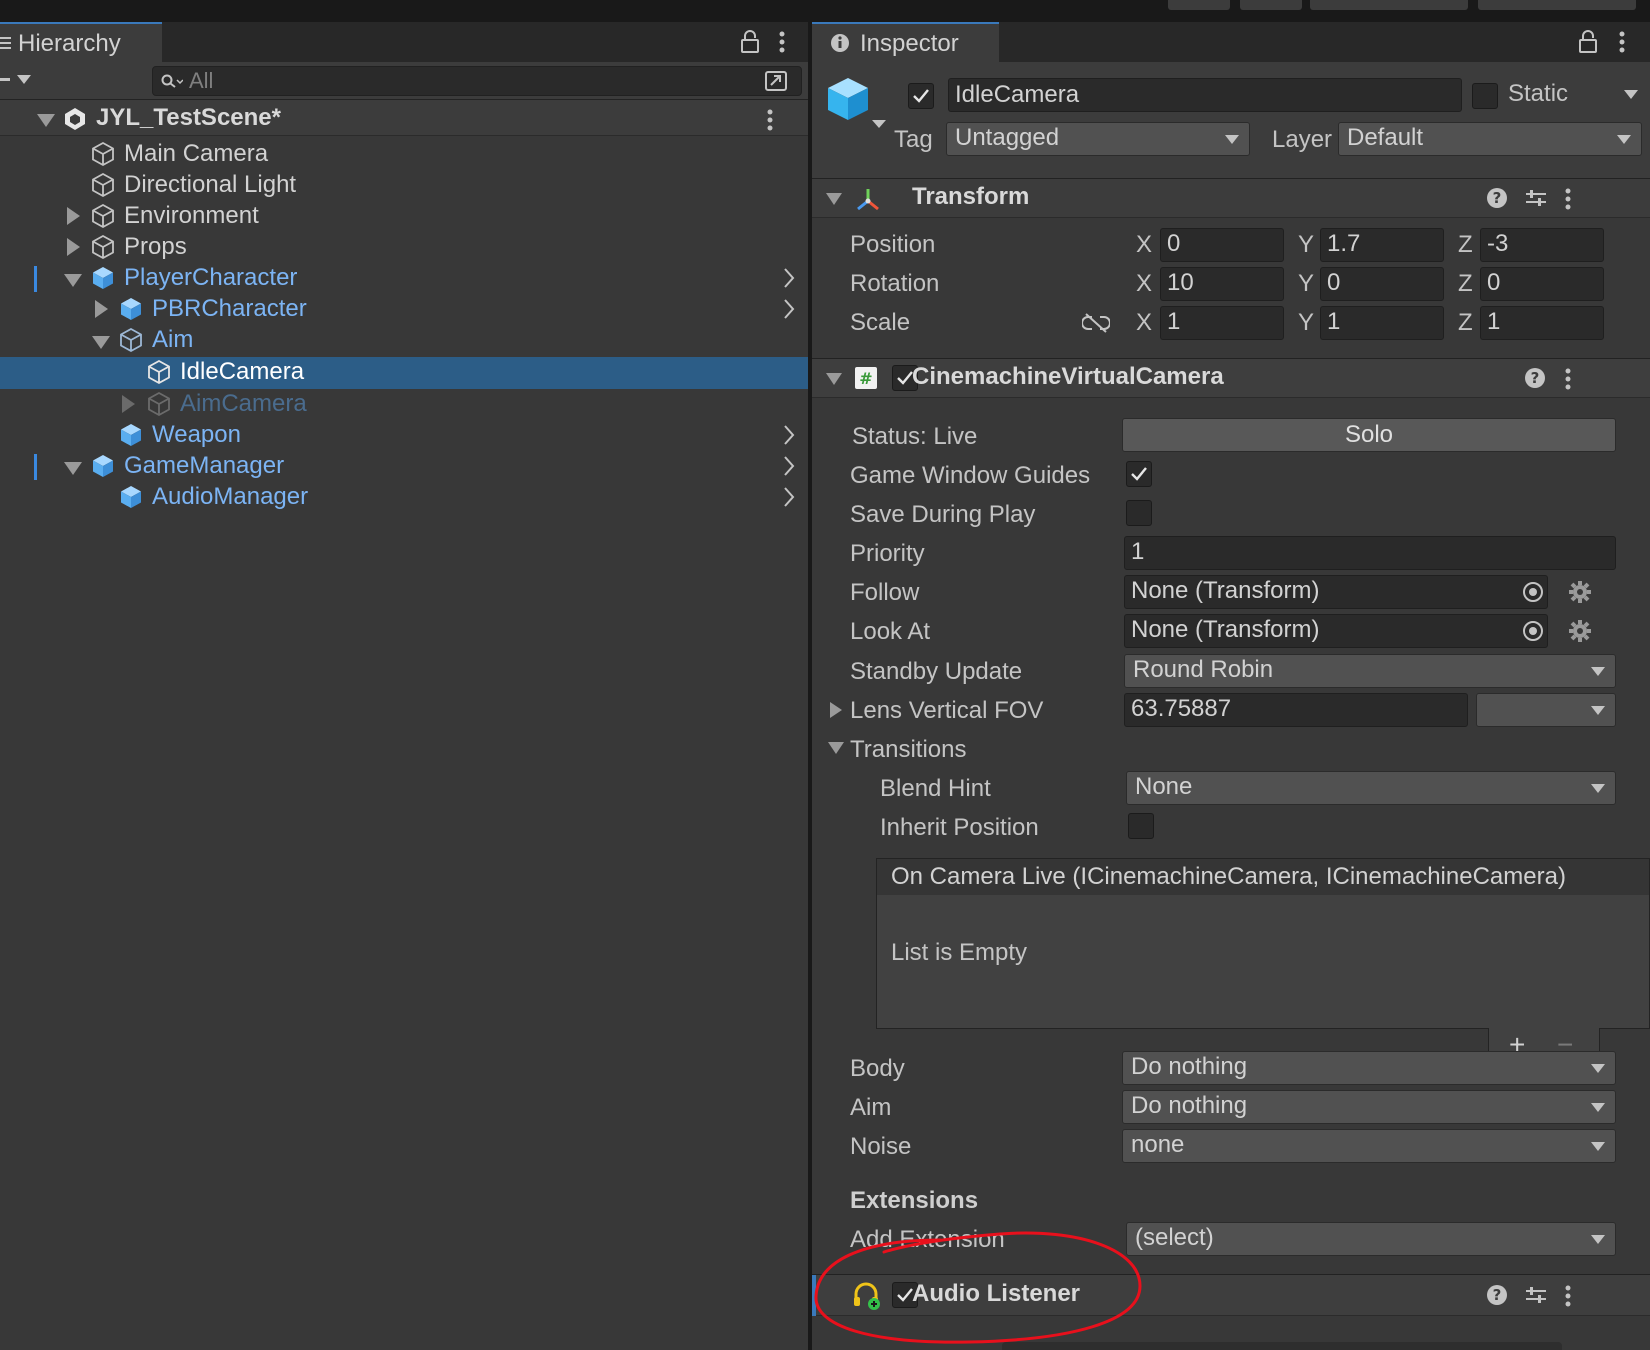 The height and width of the screenshot is (1350, 1650). Describe the element at coordinates (404, 248) in the screenshot. I see `hierarchy-item-props: Props` at that location.